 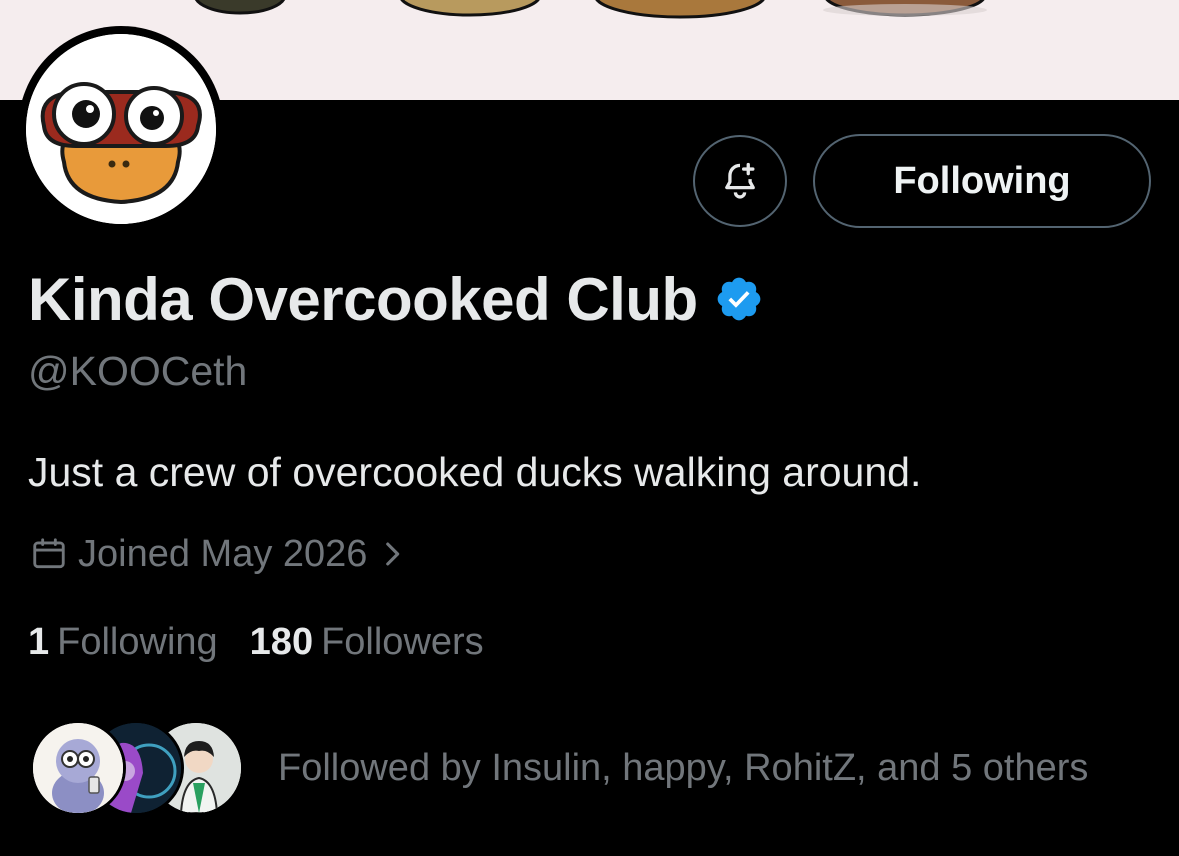 I want to click on joined-date-link: Joined May 2026, so click(x=224, y=554).